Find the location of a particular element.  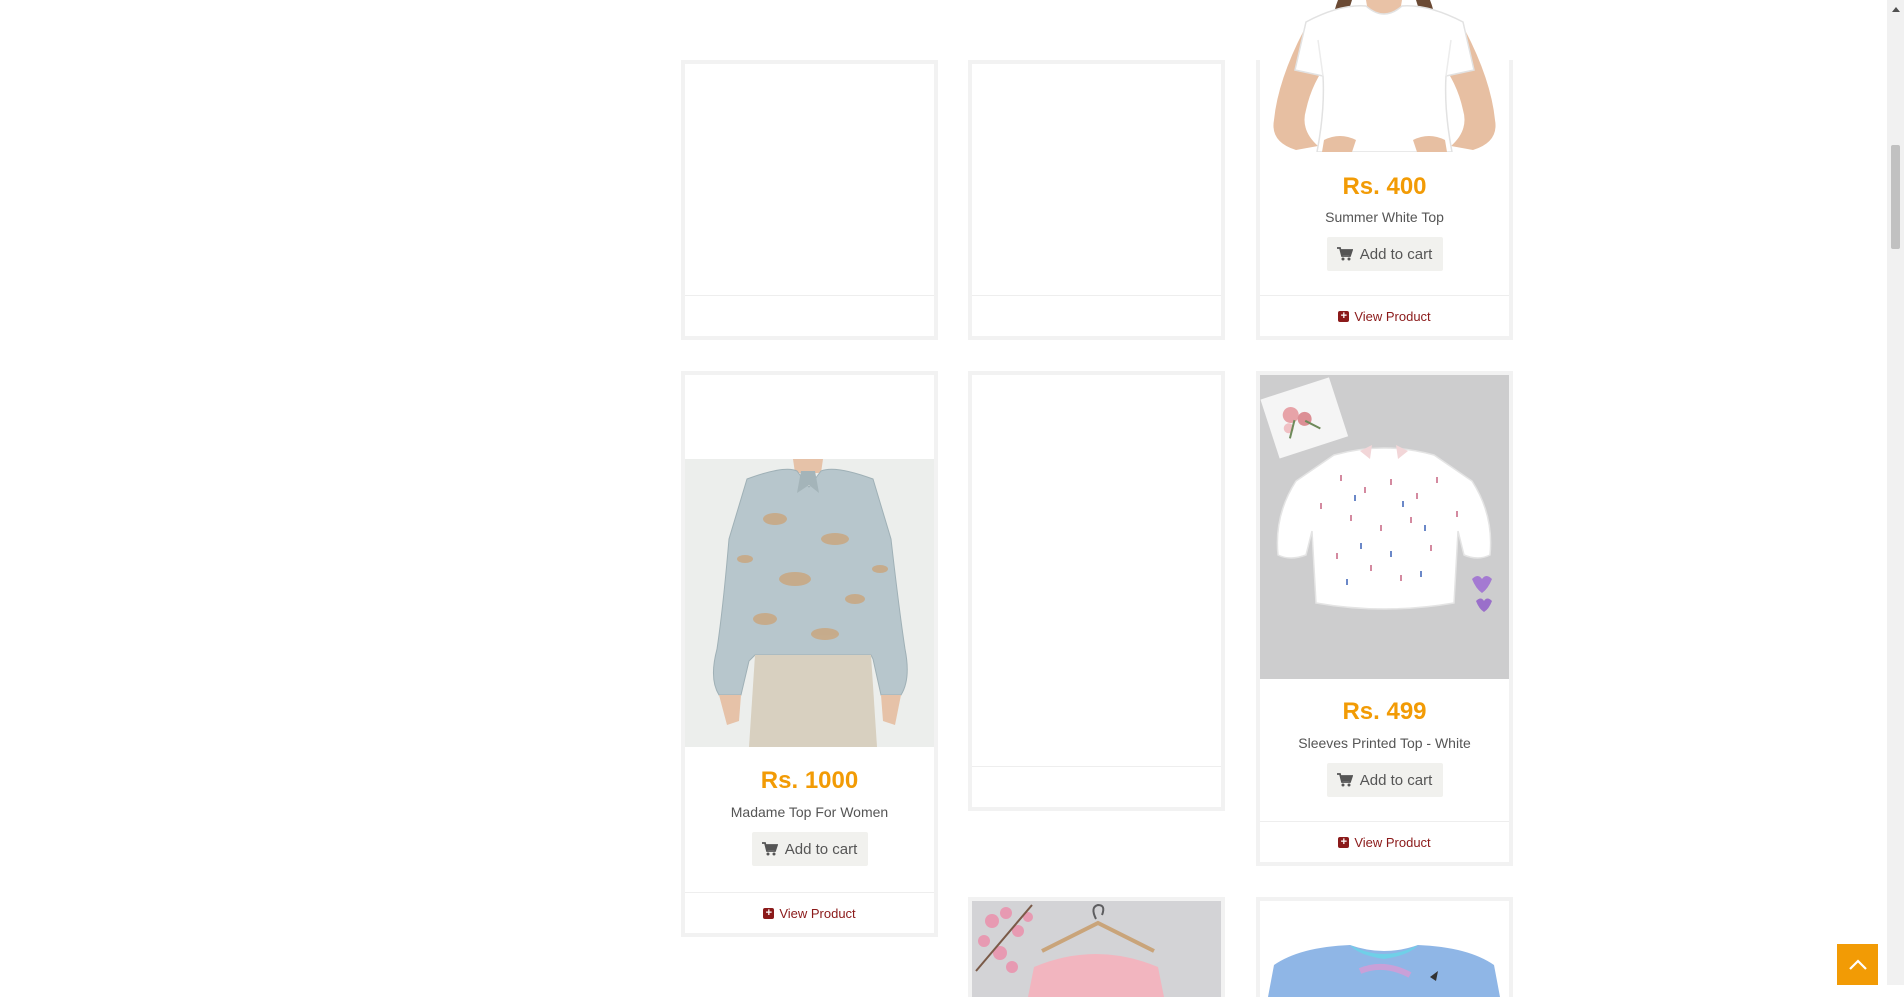

product-price: Rs. 1000 is located at coordinates (809, 780).